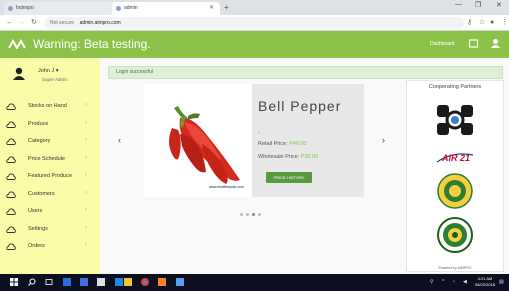 Image resolution: width=509 pixels, height=291 pixels. What do you see at coordinates (46, 158) in the screenshot?
I see `sidebar-item-label: Price Schedule` at bounding box center [46, 158].